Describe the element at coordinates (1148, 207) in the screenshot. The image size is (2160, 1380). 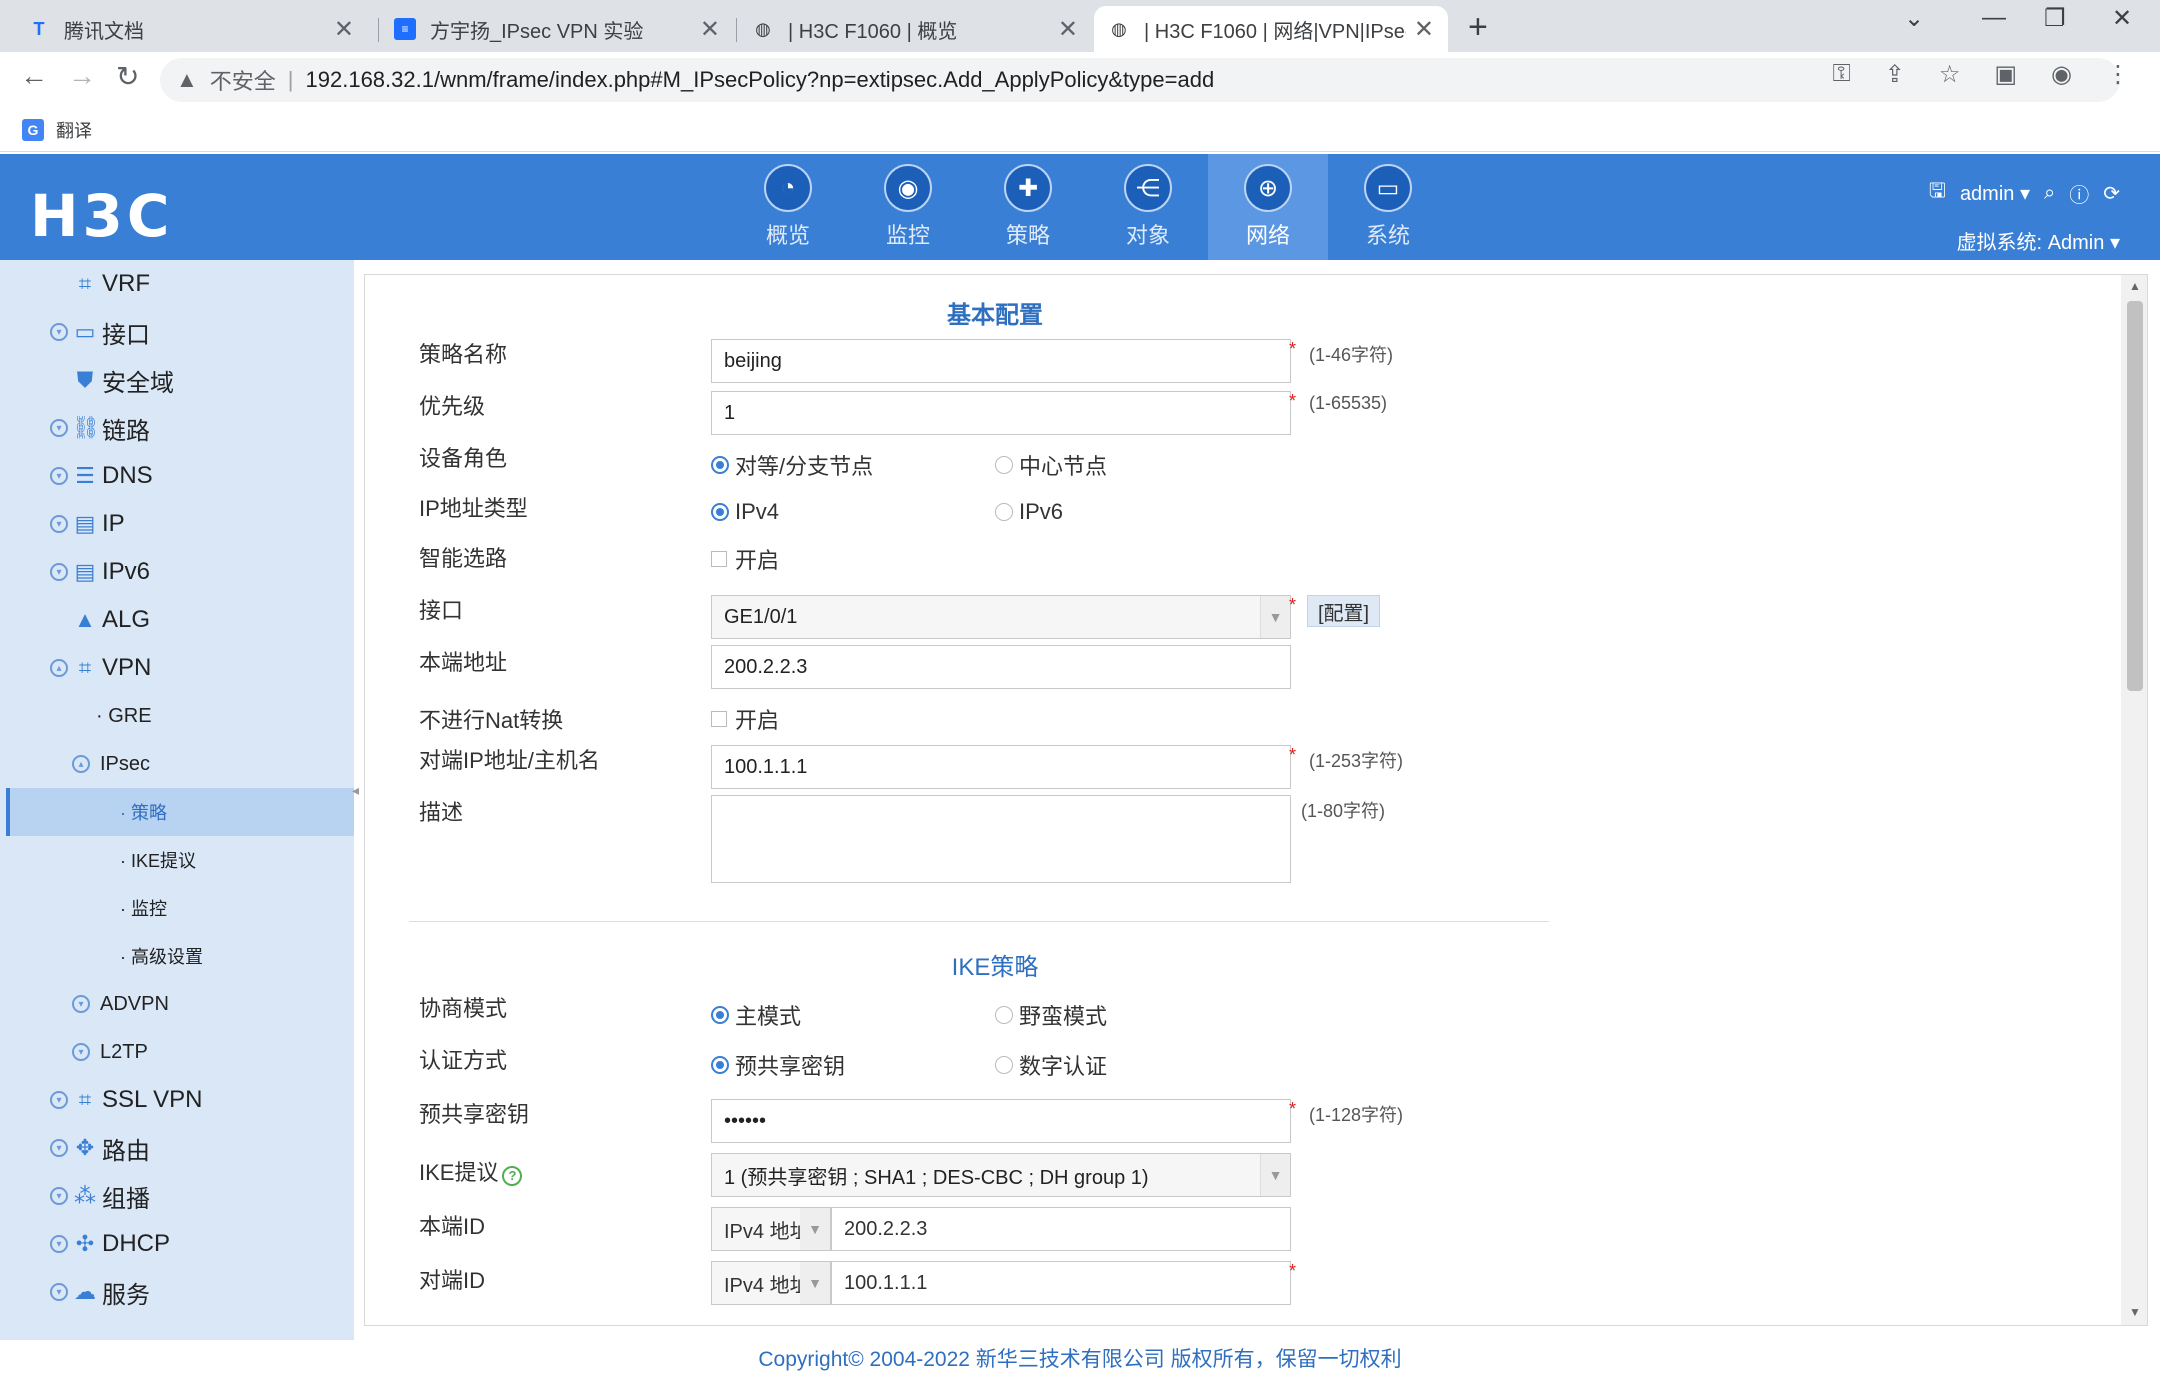
I see `nav-object: ⋲ 对象` at that location.